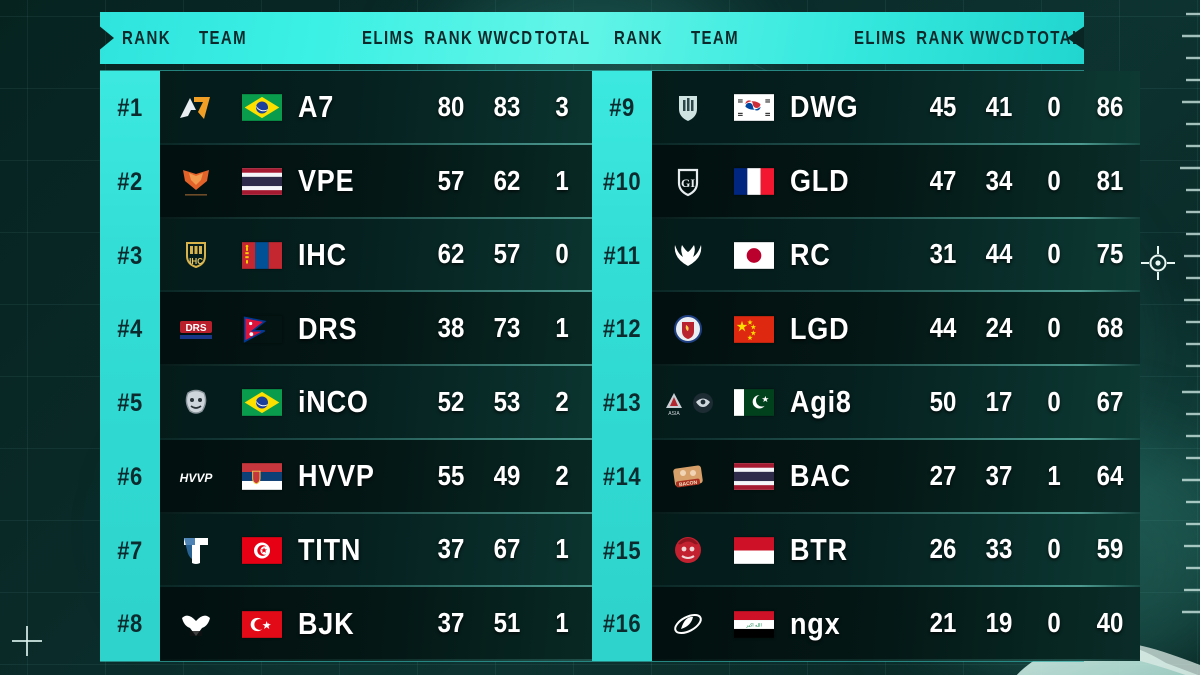 The width and height of the screenshot is (1200, 675). I want to click on table-row: iNCO52532105, so click(404, 403).